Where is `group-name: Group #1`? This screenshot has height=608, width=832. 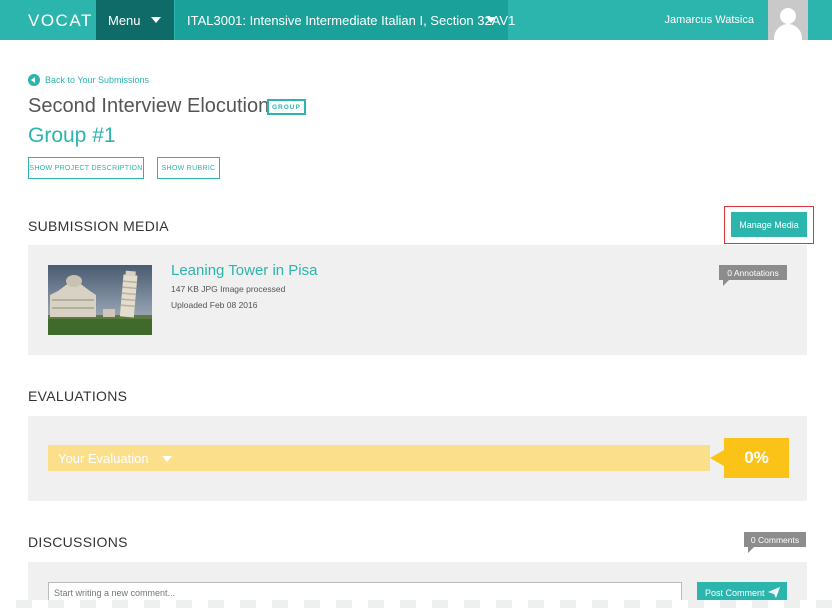
group-name: Group #1 is located at coordinates (72, 135).